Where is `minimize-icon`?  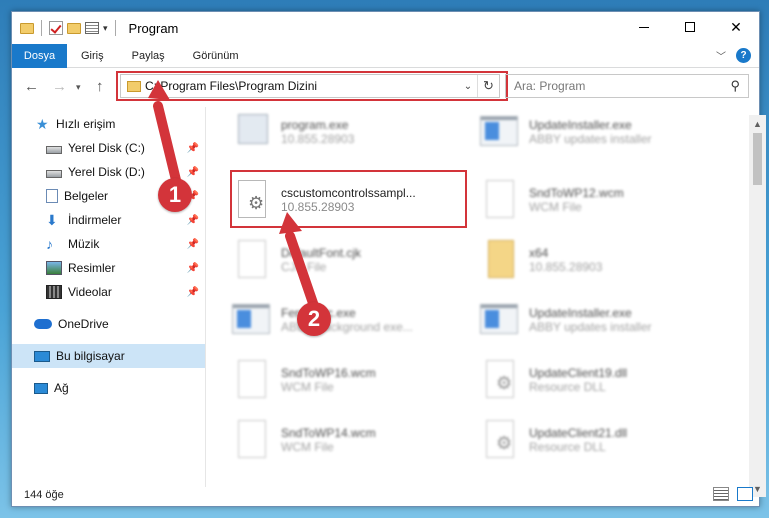
minimize-icon is located at coordinates (644, 27).